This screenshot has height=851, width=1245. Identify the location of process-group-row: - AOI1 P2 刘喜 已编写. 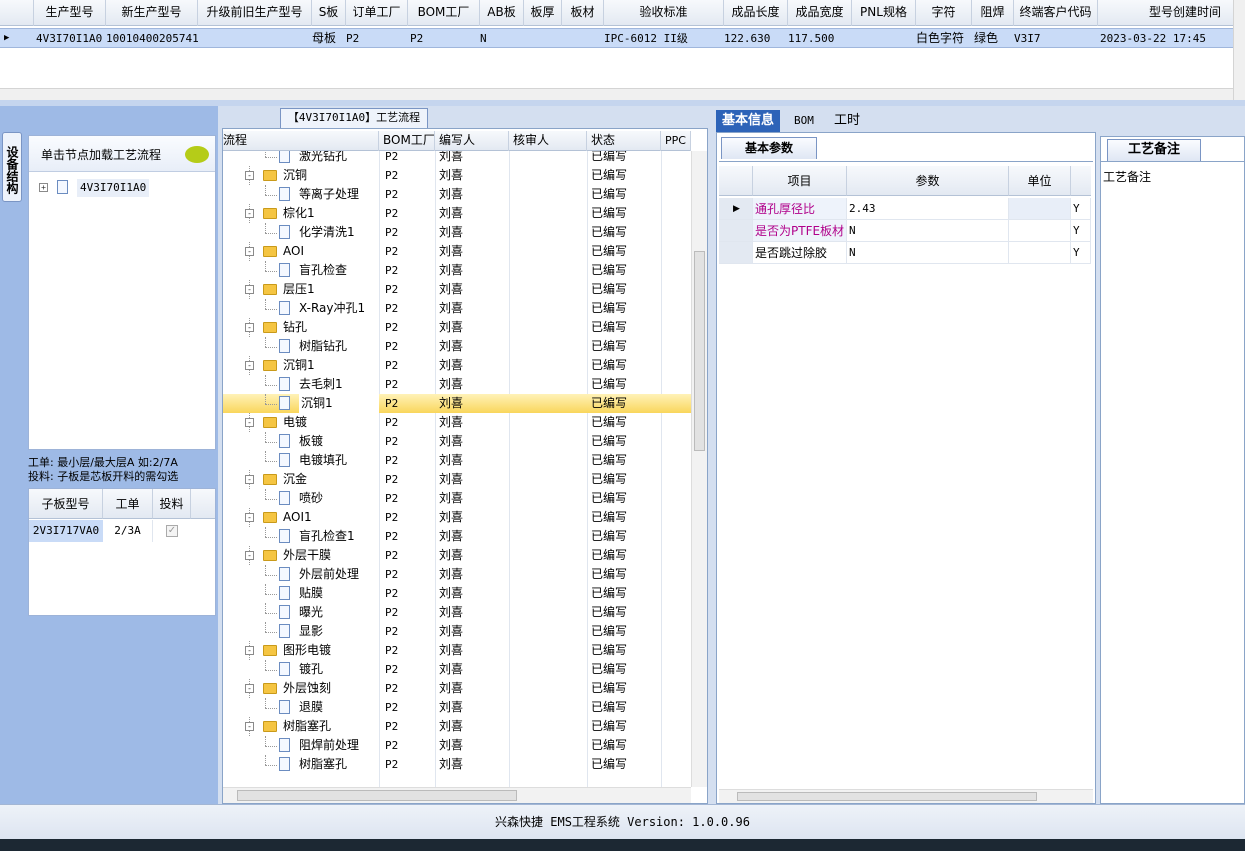
(457, 517).